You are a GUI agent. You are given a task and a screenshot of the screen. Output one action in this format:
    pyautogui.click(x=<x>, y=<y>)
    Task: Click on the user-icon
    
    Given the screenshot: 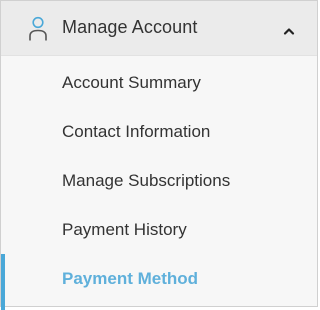 What is the action you would take?
    pyautogui.click(x=38, y=29)
    